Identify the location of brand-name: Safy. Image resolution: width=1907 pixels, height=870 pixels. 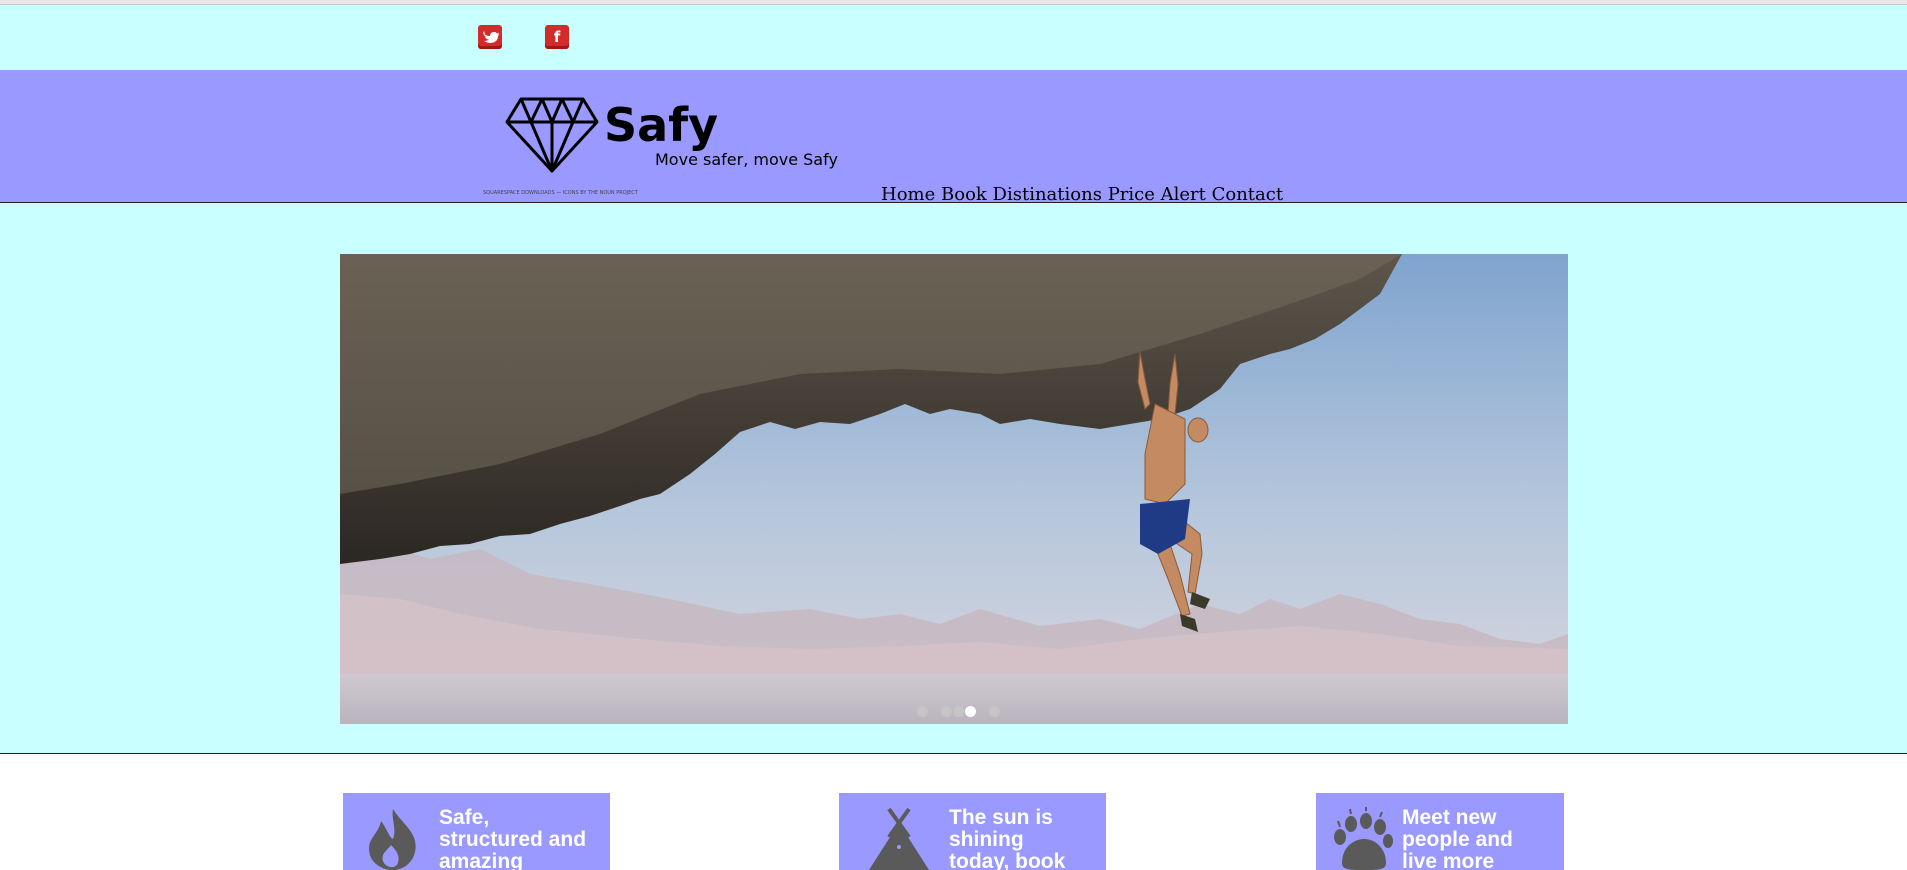
(661, 125).